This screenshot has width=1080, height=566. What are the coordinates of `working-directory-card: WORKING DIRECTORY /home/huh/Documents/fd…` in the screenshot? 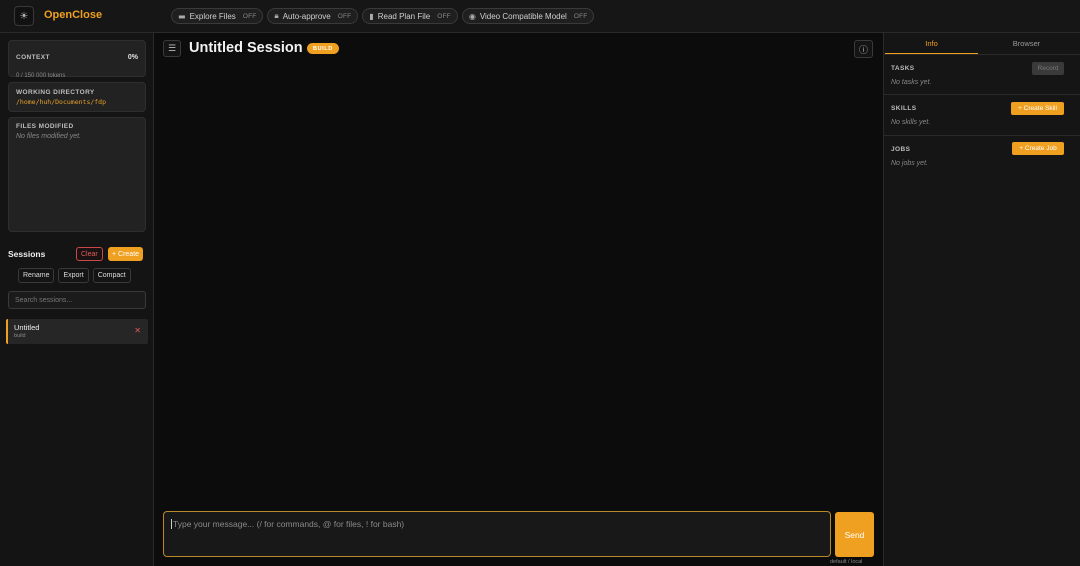 It's located at (77, 97).